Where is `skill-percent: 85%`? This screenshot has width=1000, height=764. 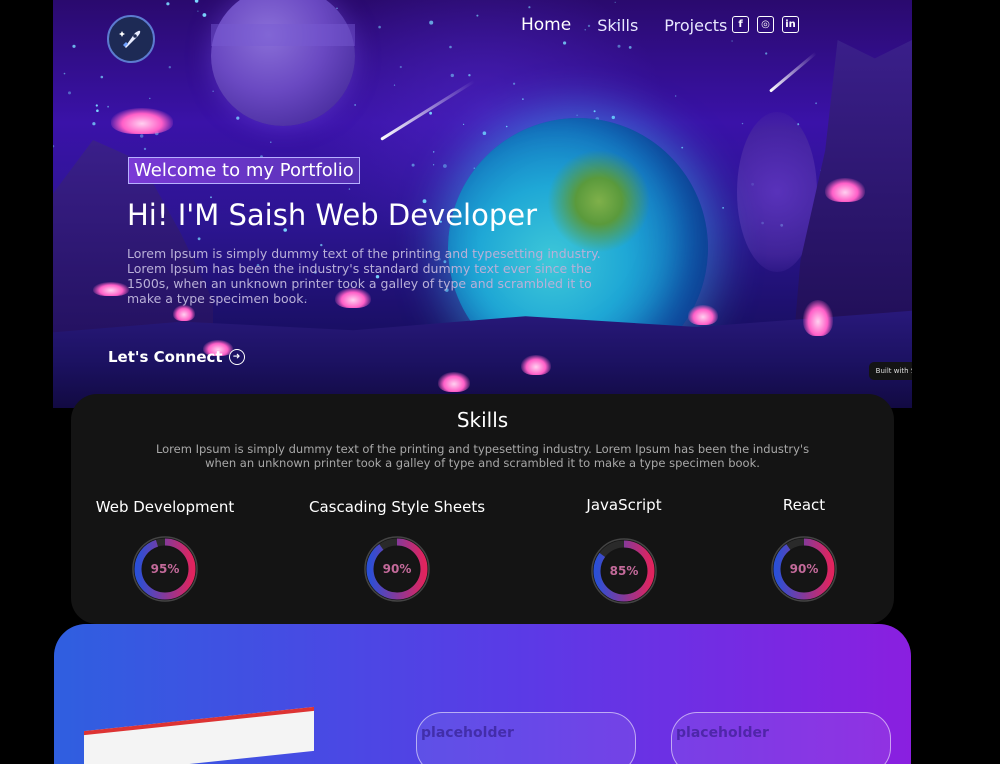 skill-percent: 85% is located at coordinates (624, 571).